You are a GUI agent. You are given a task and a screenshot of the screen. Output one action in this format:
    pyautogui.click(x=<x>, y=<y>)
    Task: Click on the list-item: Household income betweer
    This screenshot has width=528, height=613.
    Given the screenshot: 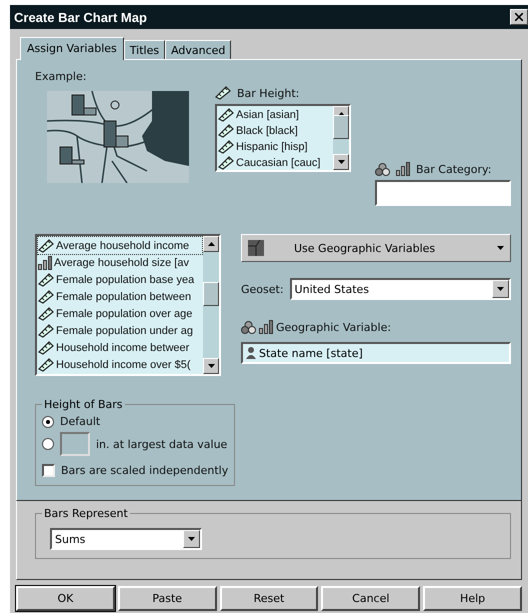 What is the action you would take?
    pyautogui.click(x=123, y=348)
    